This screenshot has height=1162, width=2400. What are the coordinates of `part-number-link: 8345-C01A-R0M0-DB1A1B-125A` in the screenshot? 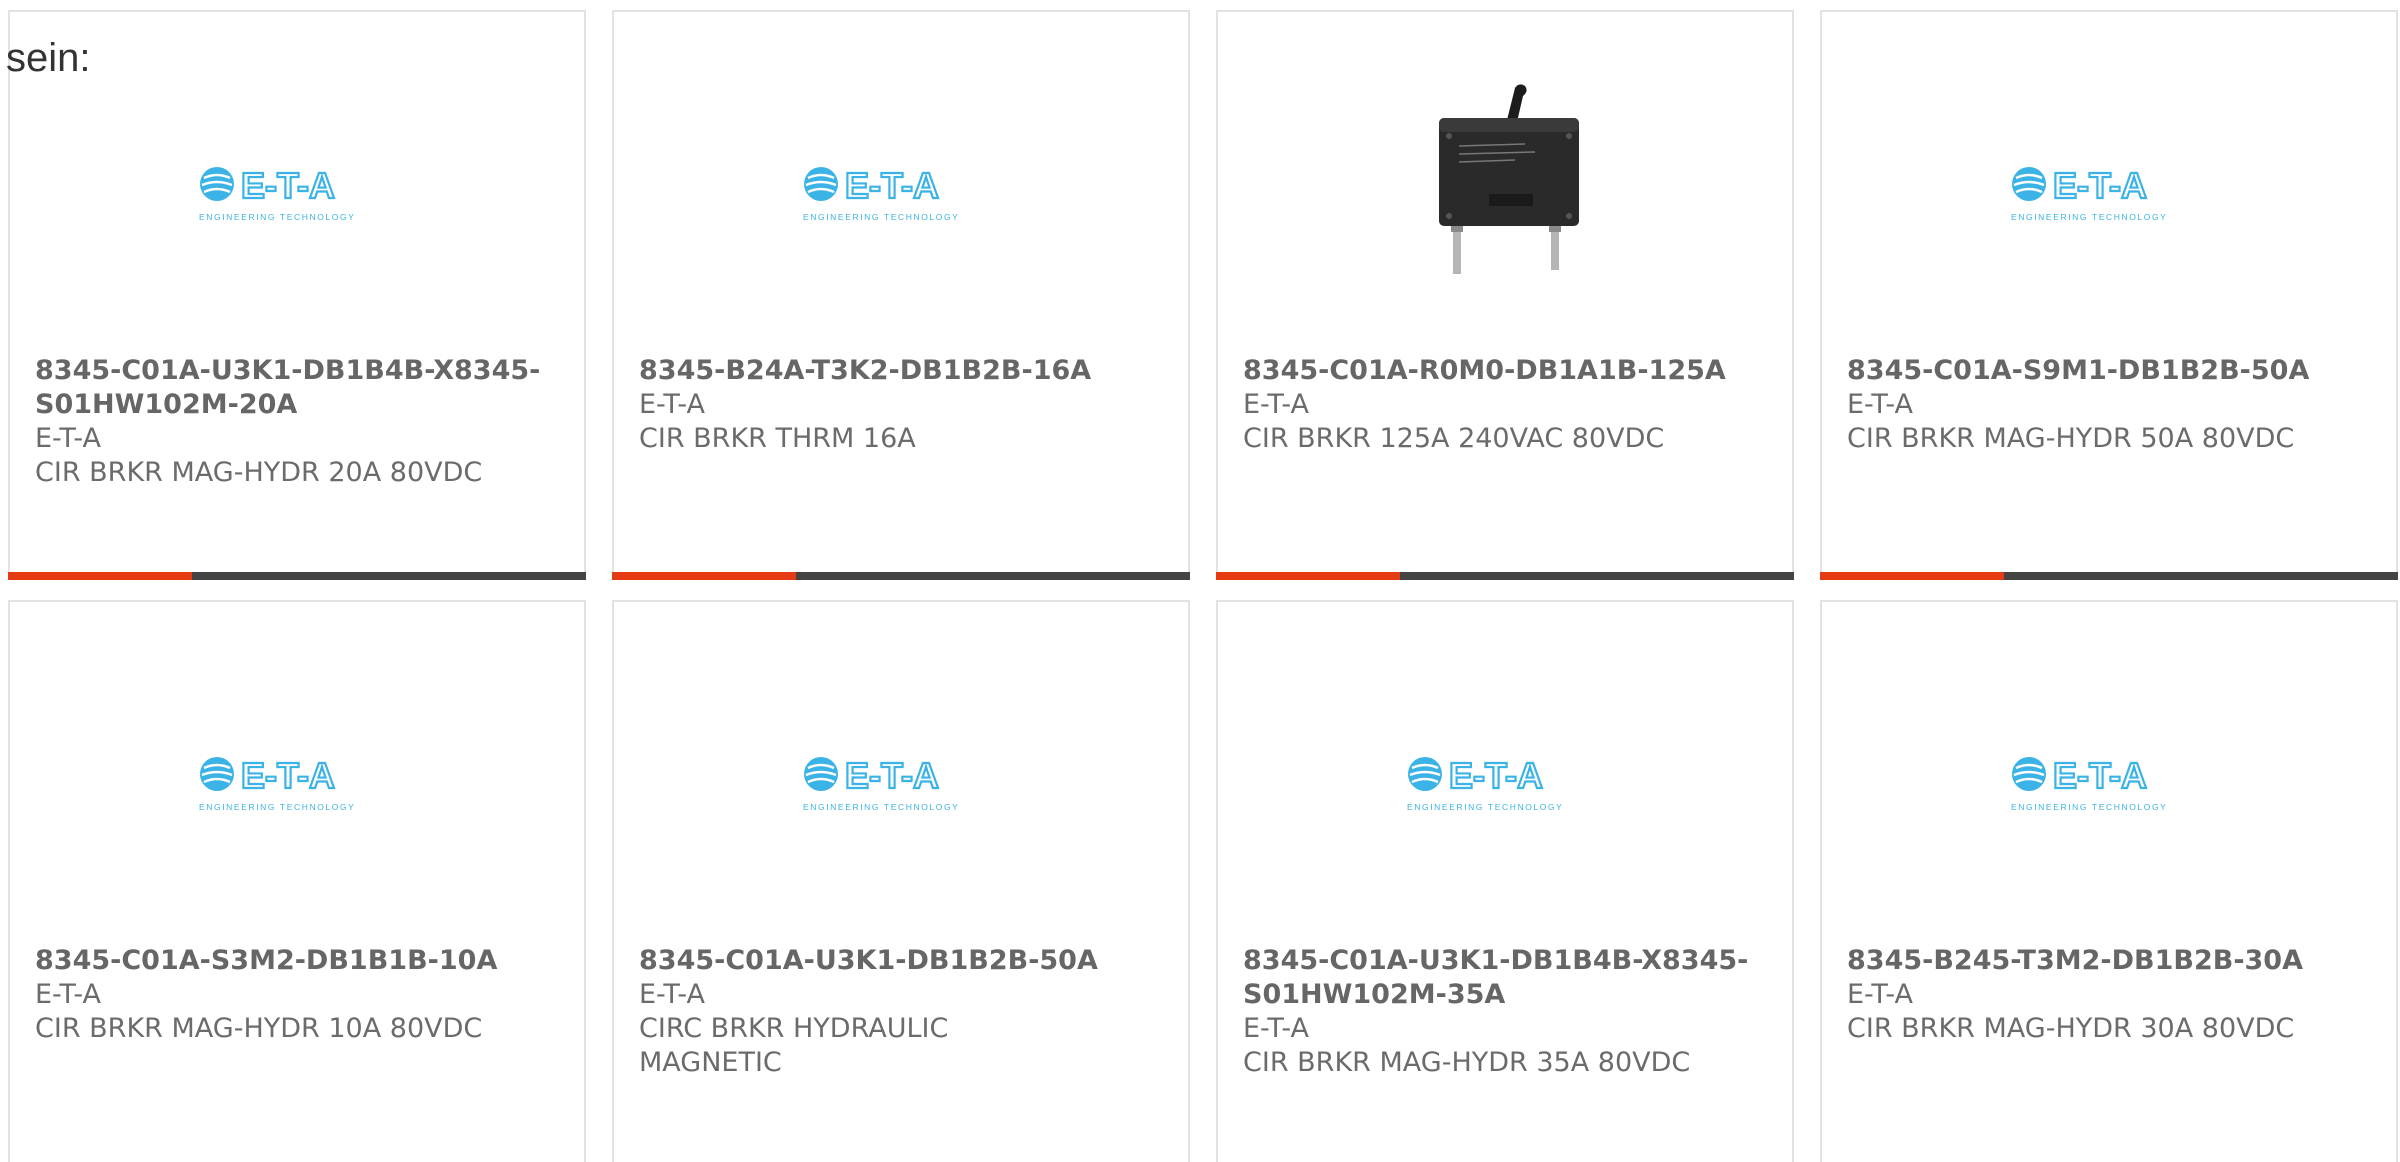 It's located at (1507, 371).